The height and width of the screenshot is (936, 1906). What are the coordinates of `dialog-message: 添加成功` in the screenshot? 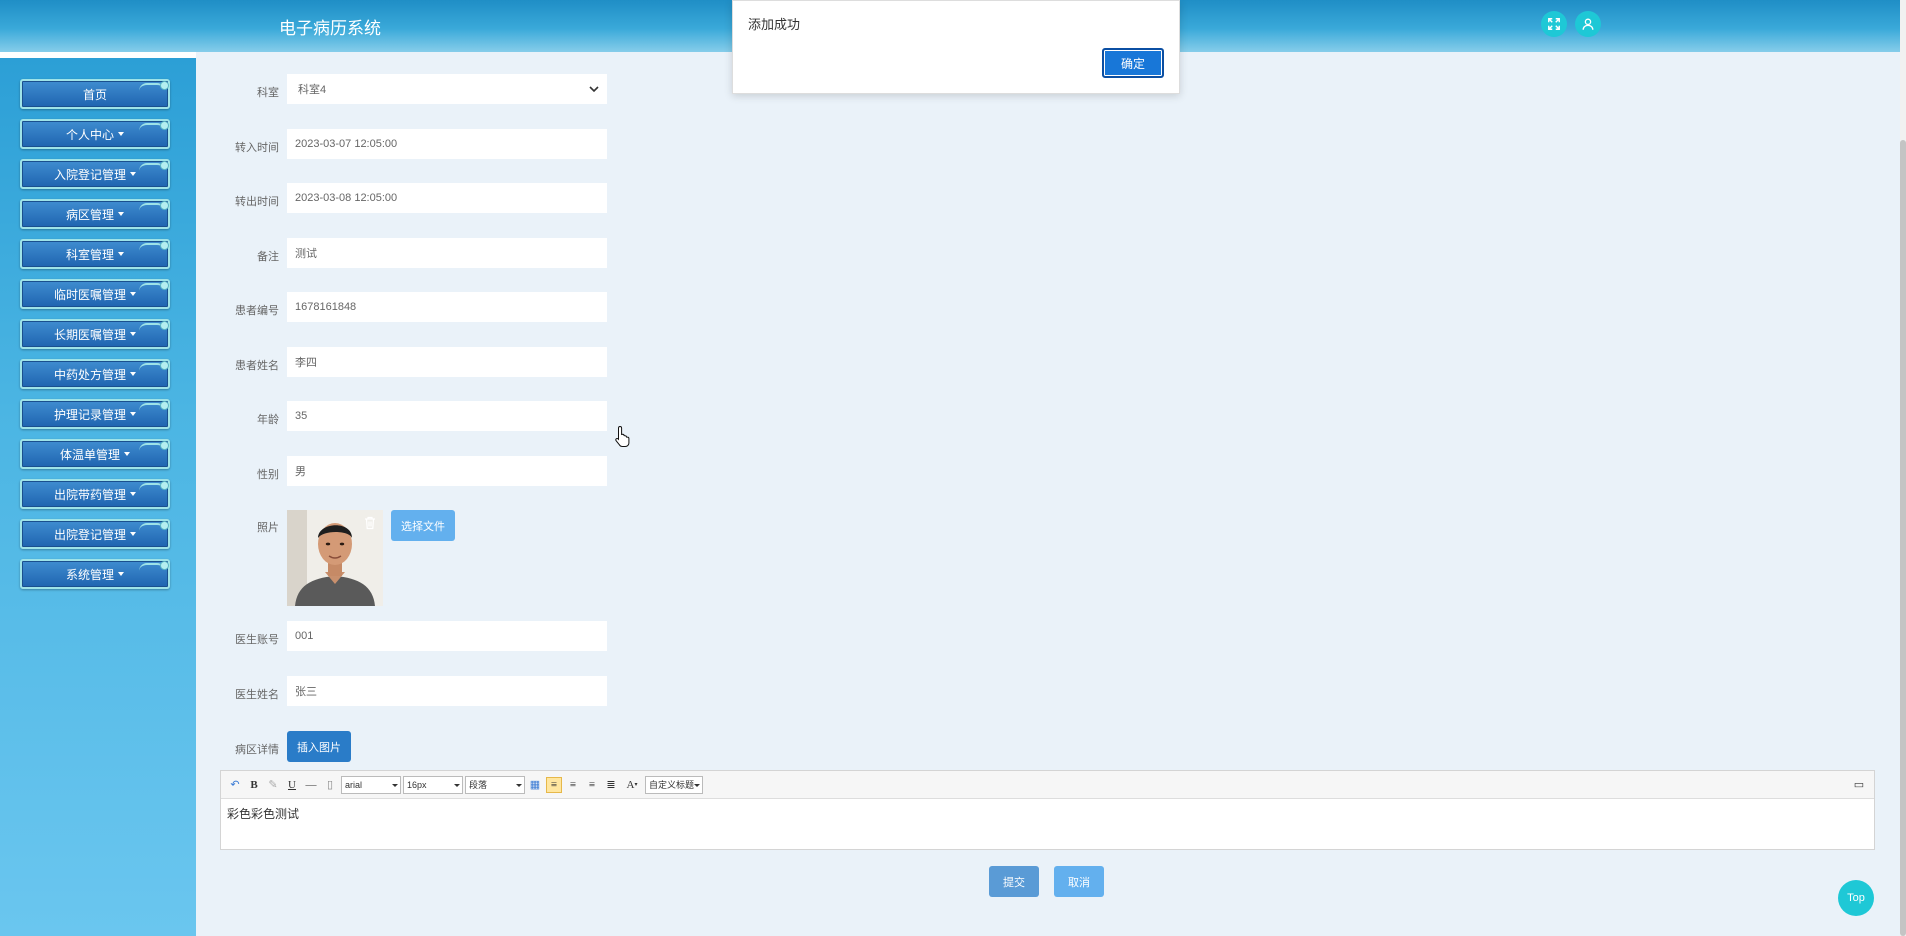 It's located at (774, 24).